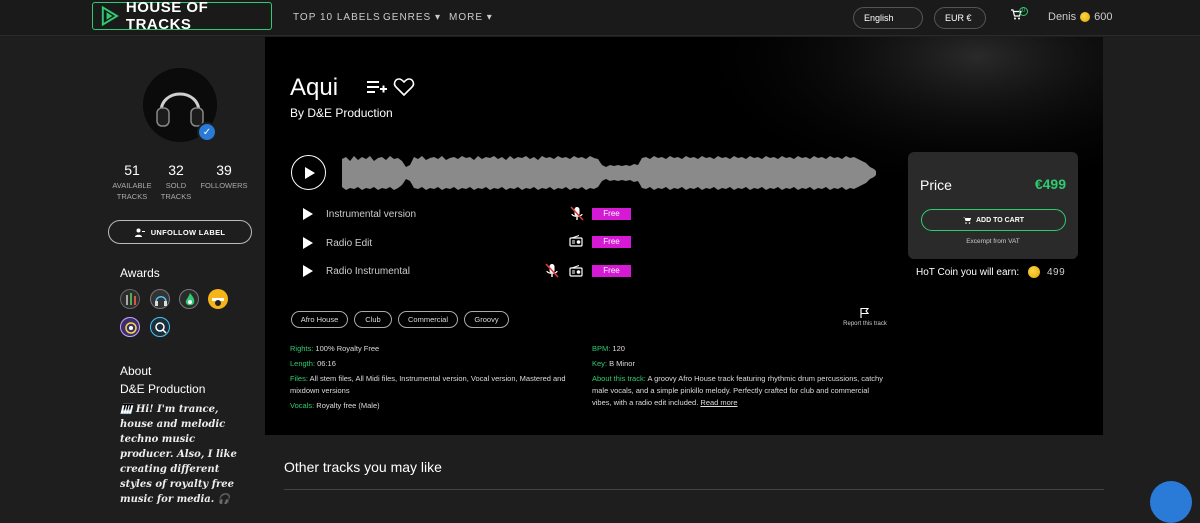  I want to click on report-track-label: Report this track, so click(865, 324).